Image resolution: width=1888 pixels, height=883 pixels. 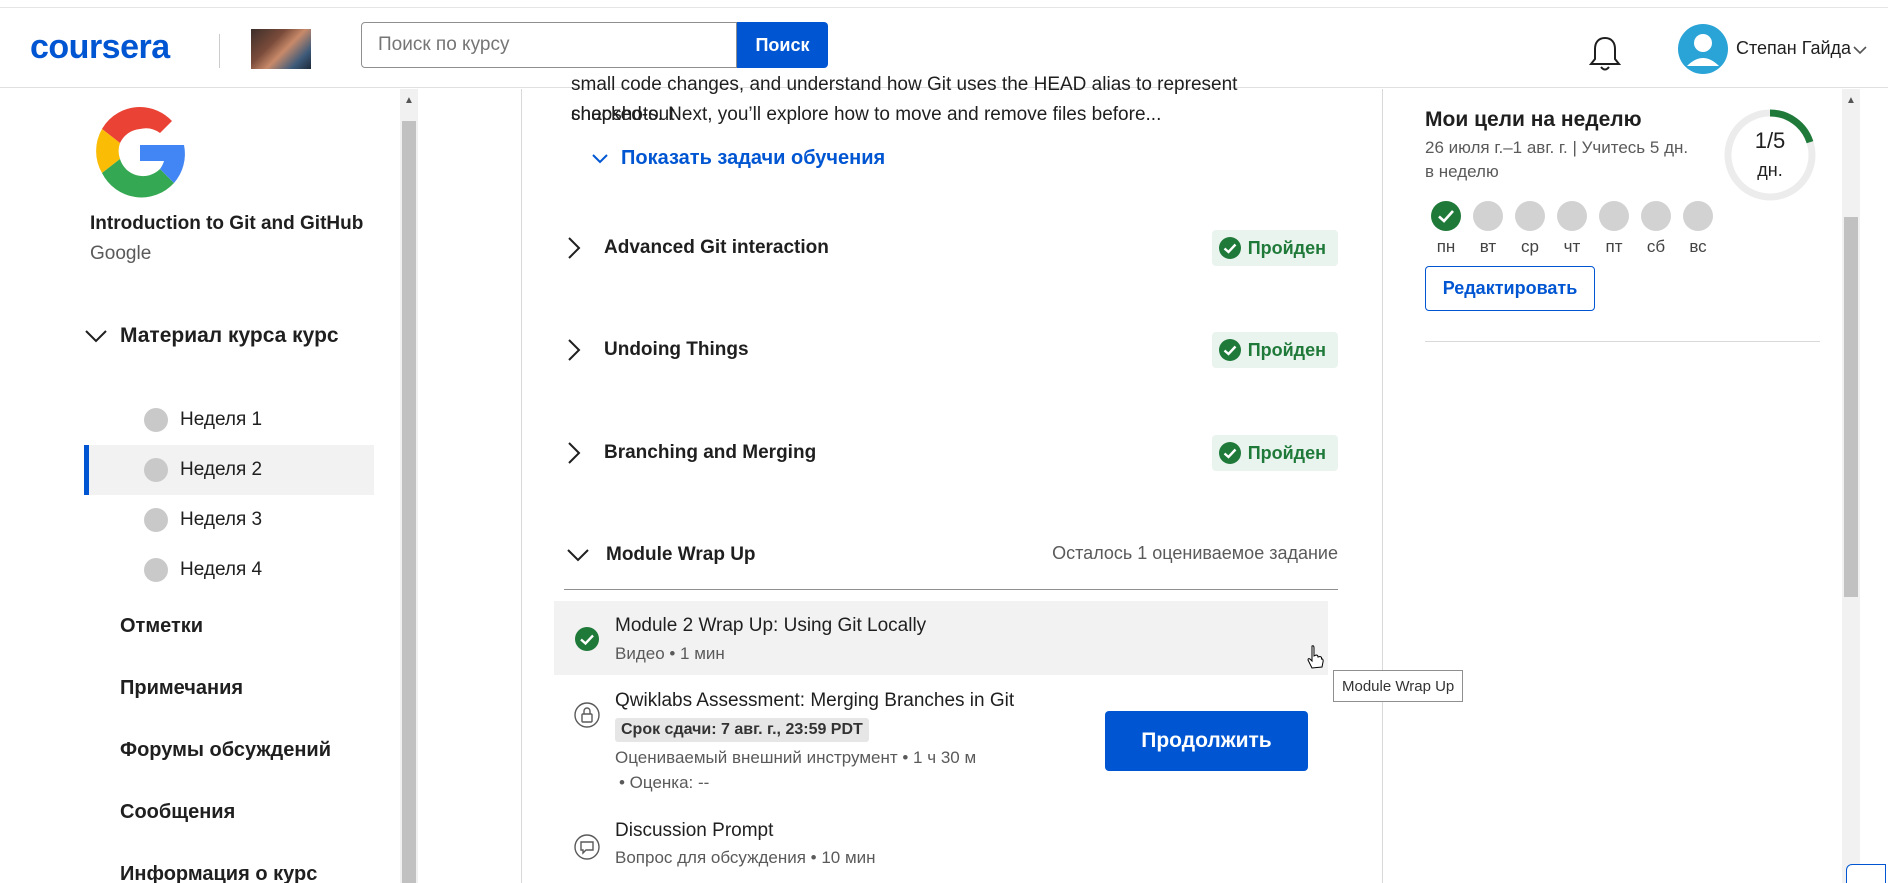 I want to click on chat-icon, so click(x=587, y=847).